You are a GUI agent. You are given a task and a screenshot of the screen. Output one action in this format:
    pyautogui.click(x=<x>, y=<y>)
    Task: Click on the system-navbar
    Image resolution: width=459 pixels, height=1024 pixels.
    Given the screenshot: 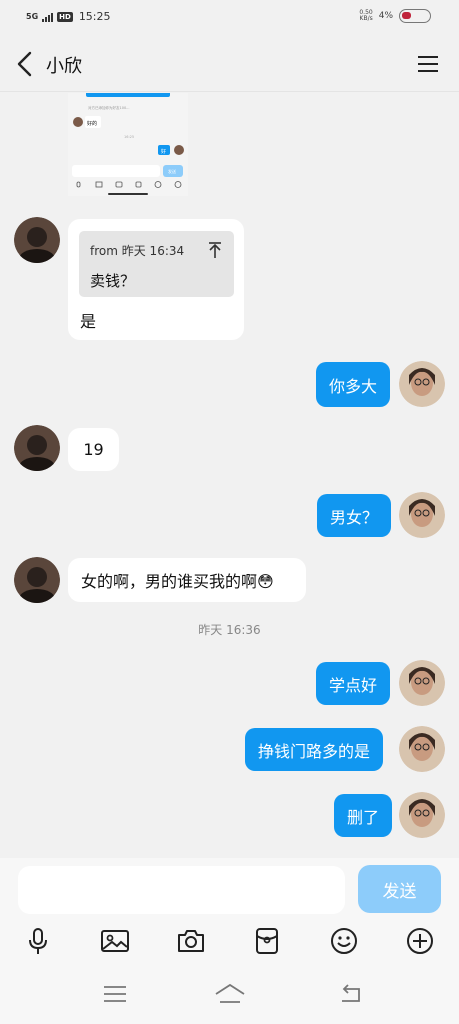 What is the action you would take?
    pyautogui.click(x=229, y=993)
    